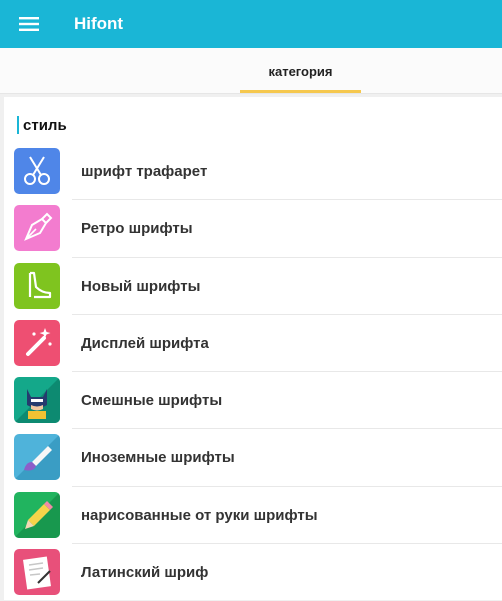 The width and height of the screenshot is (502, 601). I want to click on section-header: стиль, so click(42, 125).